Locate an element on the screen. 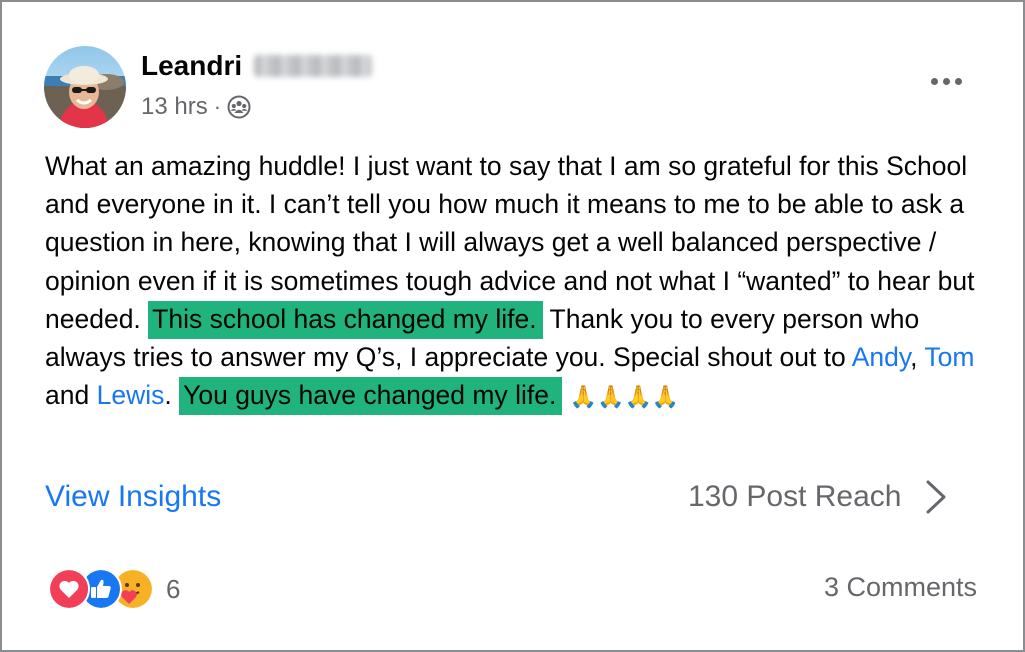 Image resolution: width=1025 pixels, height=652 pixels. author-name: Leandri is located at coordinates (257, 66).